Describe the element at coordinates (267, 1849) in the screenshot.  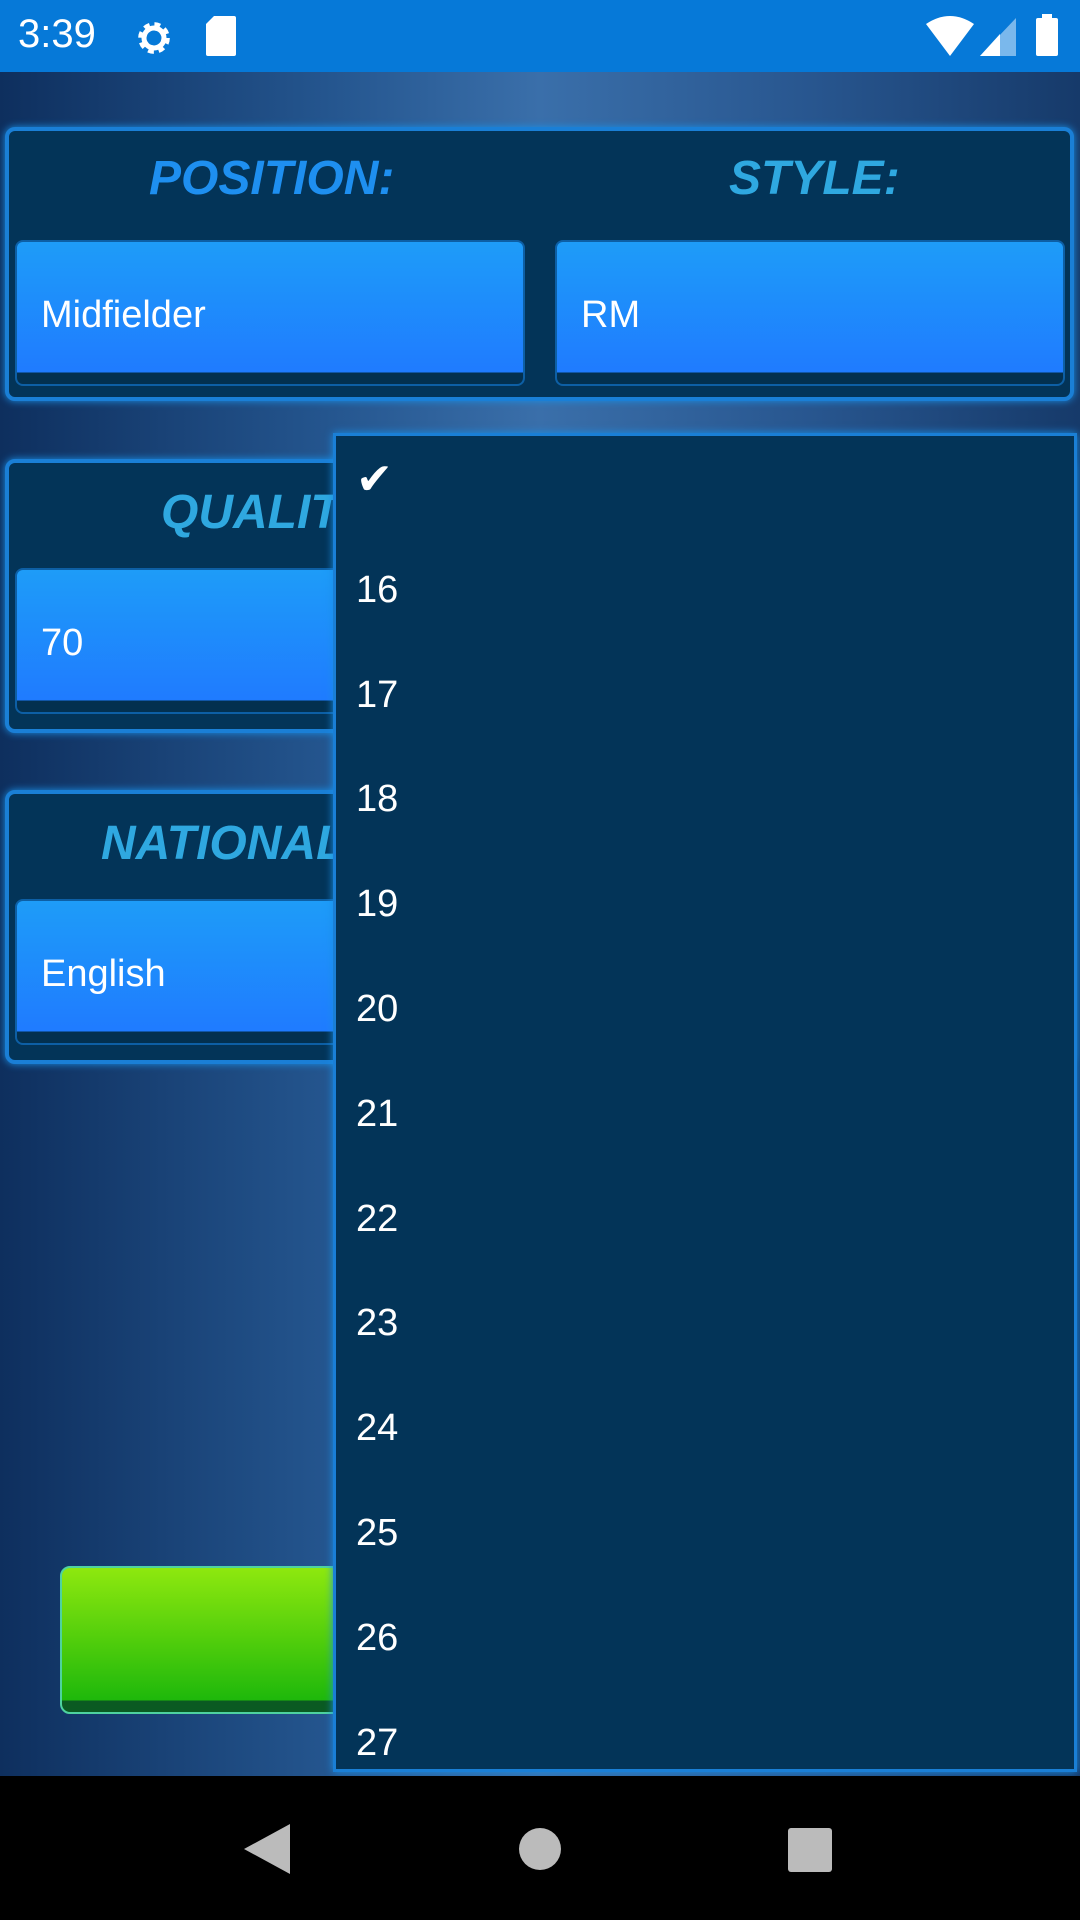
I see `back-icon` at that location.